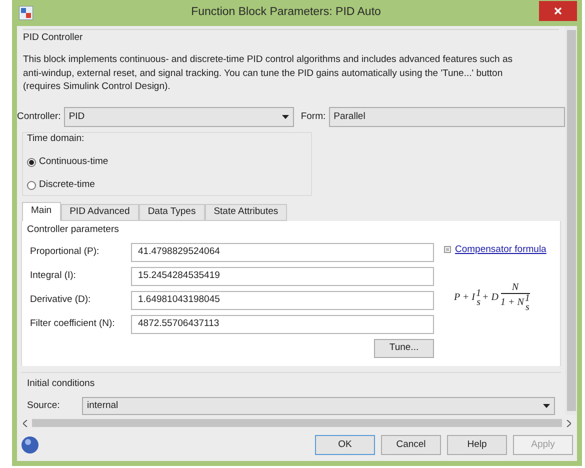 This screenshot has height=468, width=585. Describe the element at coordinates (97, 87) in the screenshot. I see `description-line: (requires Simulink Control Design).` at that location.